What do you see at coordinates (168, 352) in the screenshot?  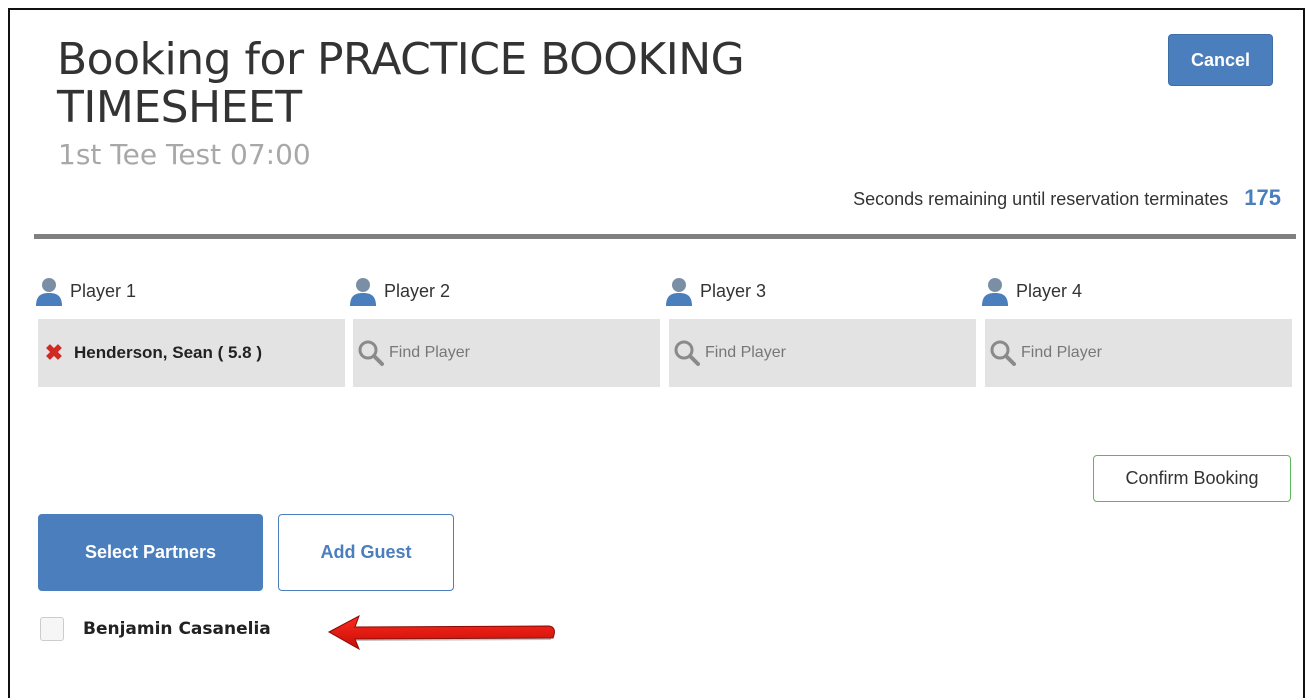 I see `player-name: Henderson, Sean ( 5.8 )` at bounding box center [168, 352].